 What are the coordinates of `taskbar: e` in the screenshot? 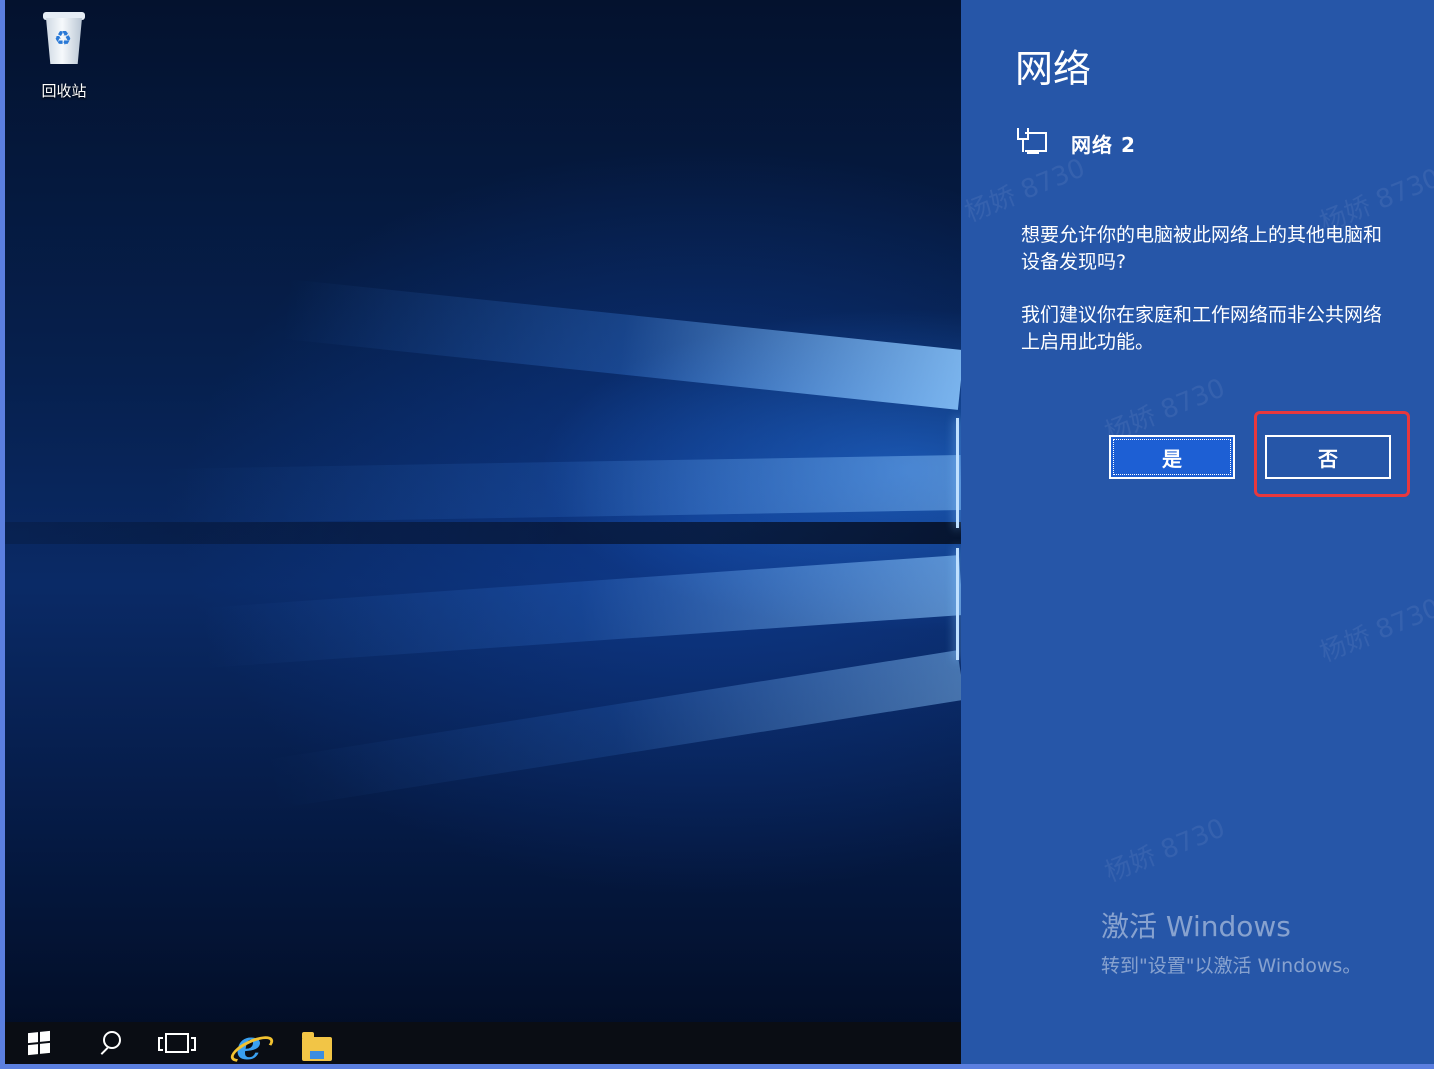 It's located at (483, 1045).